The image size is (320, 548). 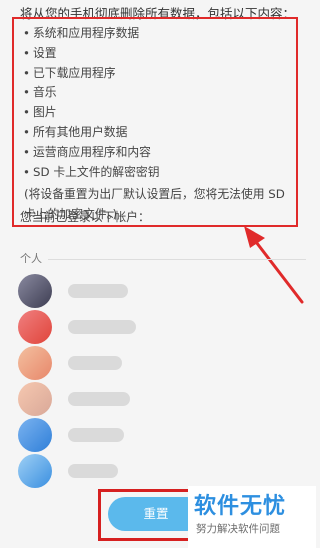 What do you see at coordinates (31, 258) in the screenshot?
I see `section-header-personal: 个人` at bounding box center [31, 258].